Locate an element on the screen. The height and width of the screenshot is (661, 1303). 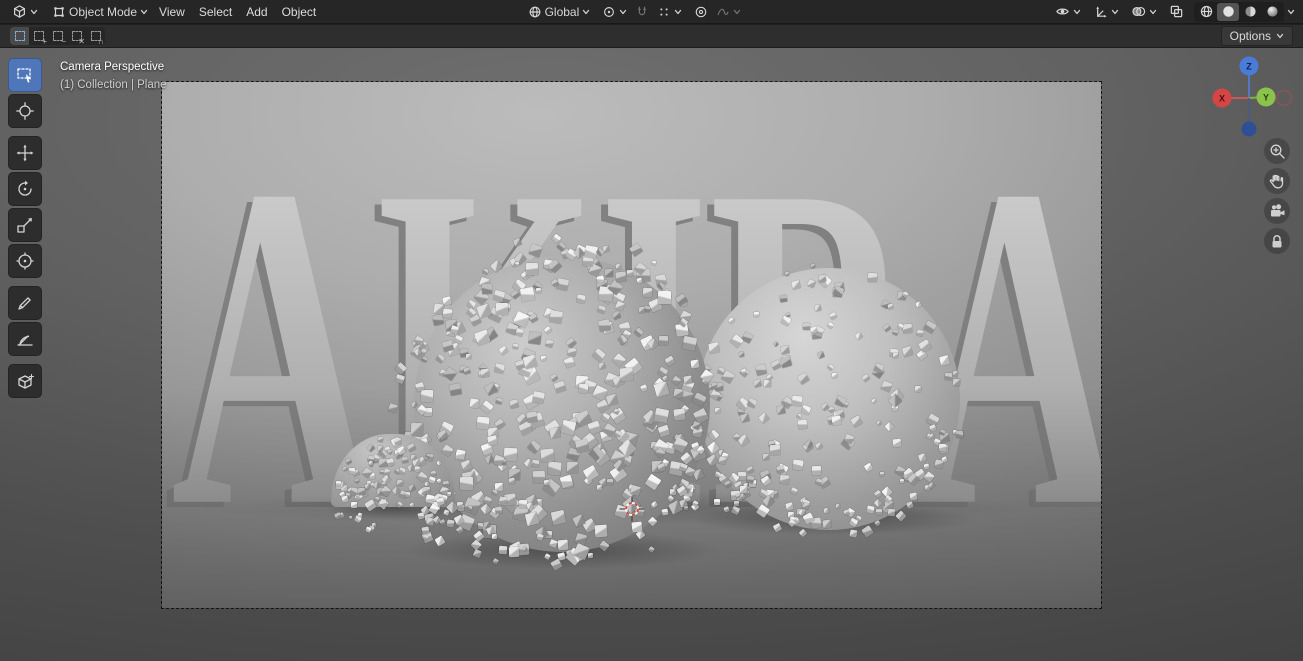
mode-label: Object Mode is located at coordinates (103, 11).